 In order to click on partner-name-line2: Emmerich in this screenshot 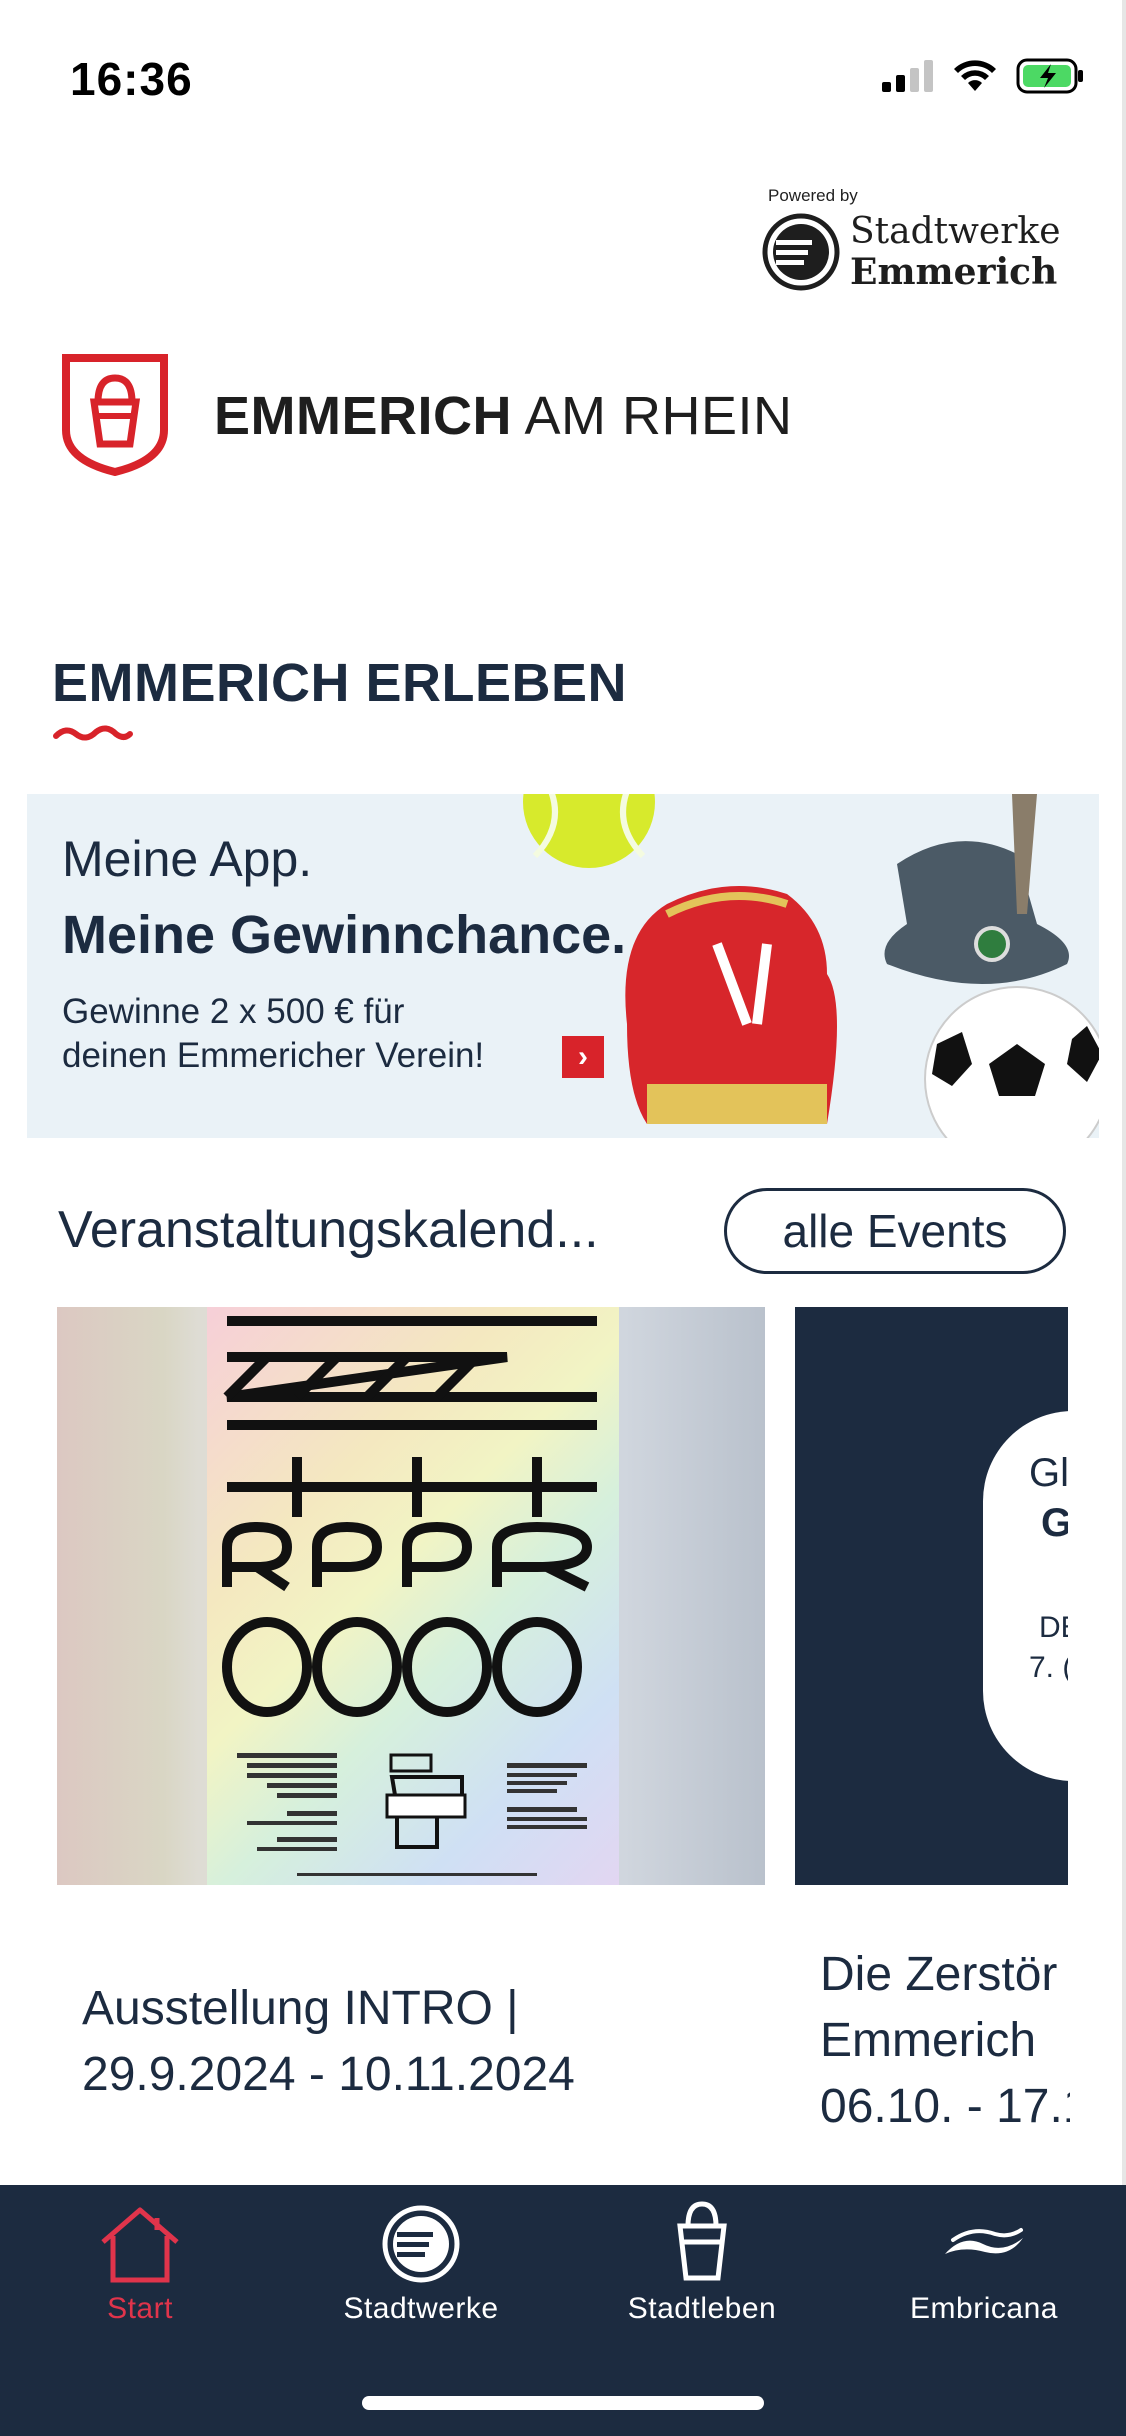, I will do `click(954, 272)`.